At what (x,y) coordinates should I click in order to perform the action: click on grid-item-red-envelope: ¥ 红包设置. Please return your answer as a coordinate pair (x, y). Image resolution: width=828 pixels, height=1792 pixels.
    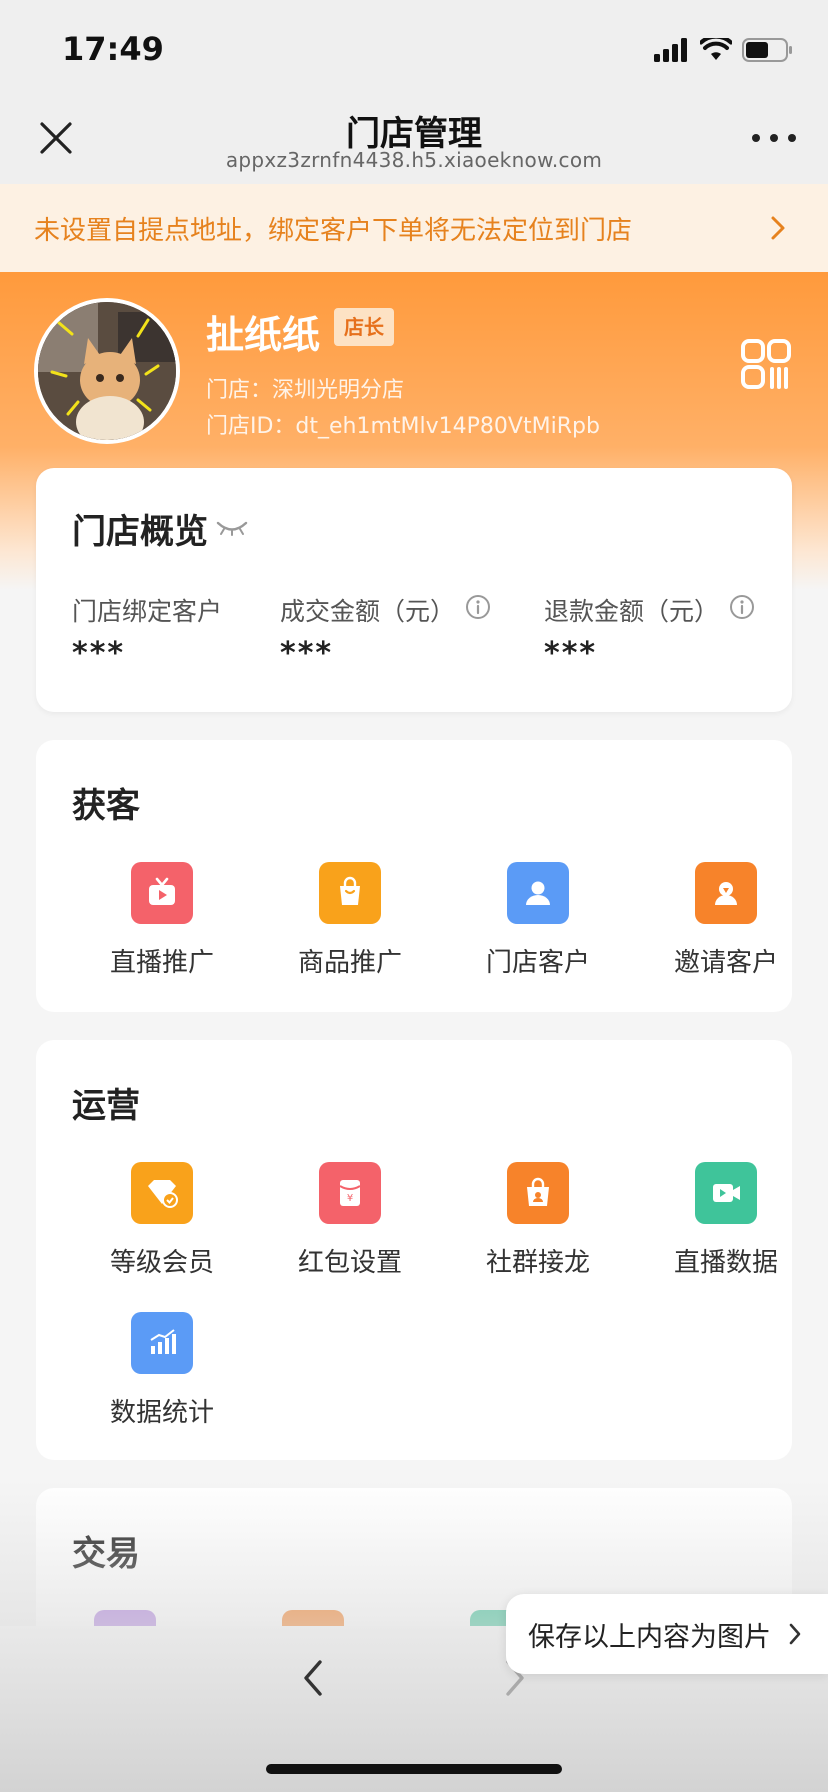
    Looking at the image, I should click on (354, 1222).